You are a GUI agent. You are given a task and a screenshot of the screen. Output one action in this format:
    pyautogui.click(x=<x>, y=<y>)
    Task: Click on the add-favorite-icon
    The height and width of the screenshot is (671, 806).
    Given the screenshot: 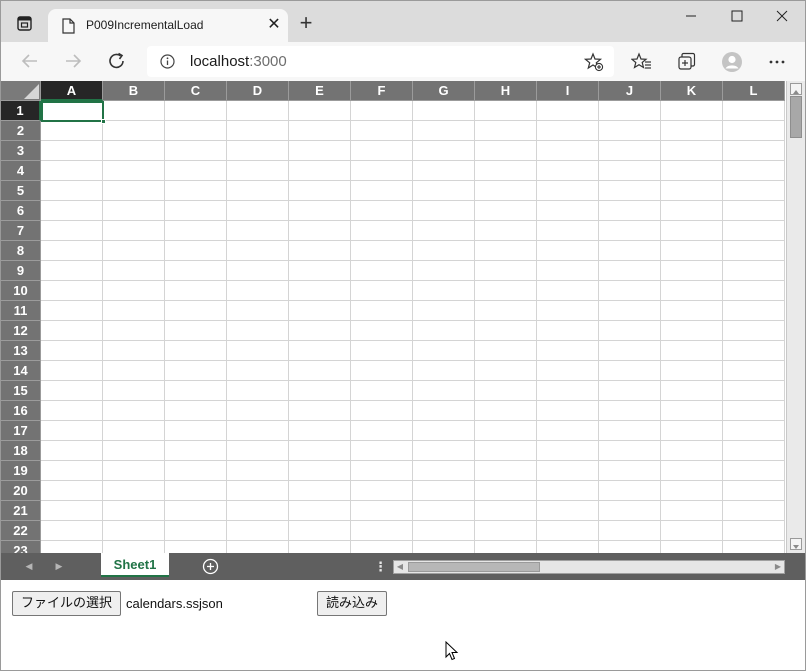 What is the action you would take?
    pyautogui.click(x=593, y=62)
    